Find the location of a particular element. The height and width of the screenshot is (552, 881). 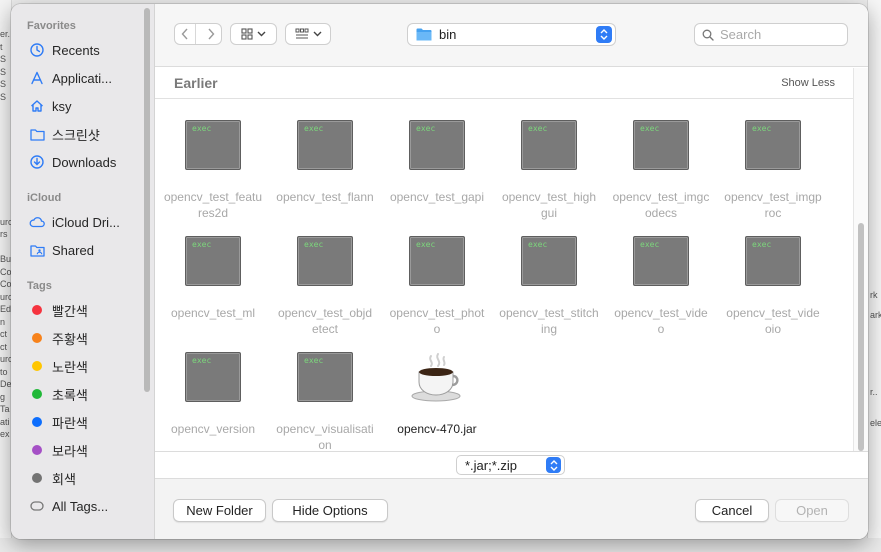

sidebar-item-downloads: Downloads is located at coordinates (85, 162).